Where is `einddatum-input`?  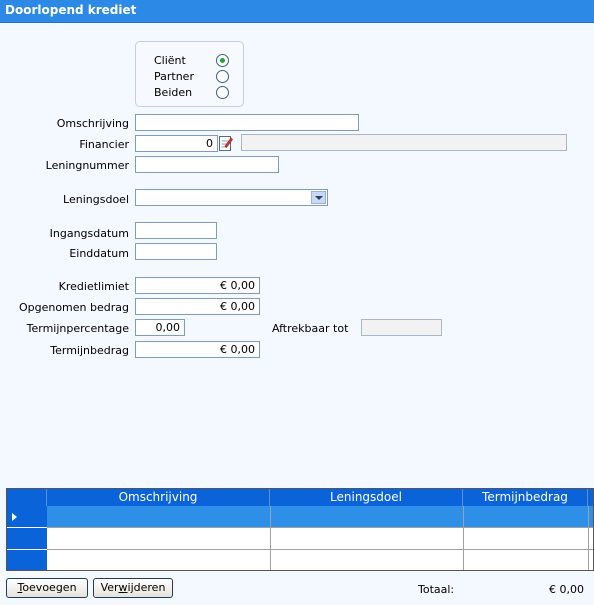
einddatum-input is located at coordinates (176, 251).